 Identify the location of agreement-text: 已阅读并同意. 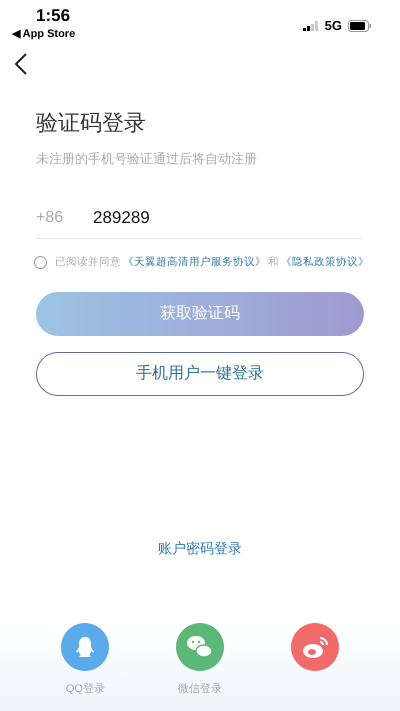
(88, 262).